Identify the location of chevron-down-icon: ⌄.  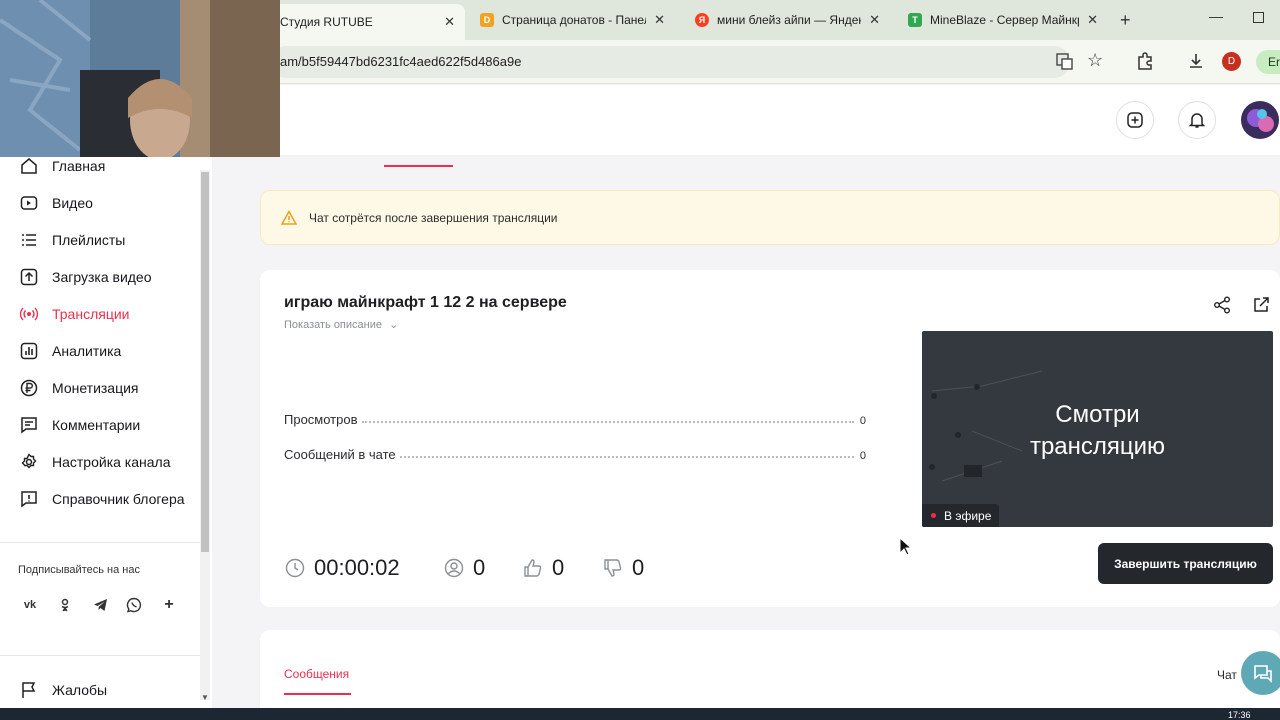
(394, 325).